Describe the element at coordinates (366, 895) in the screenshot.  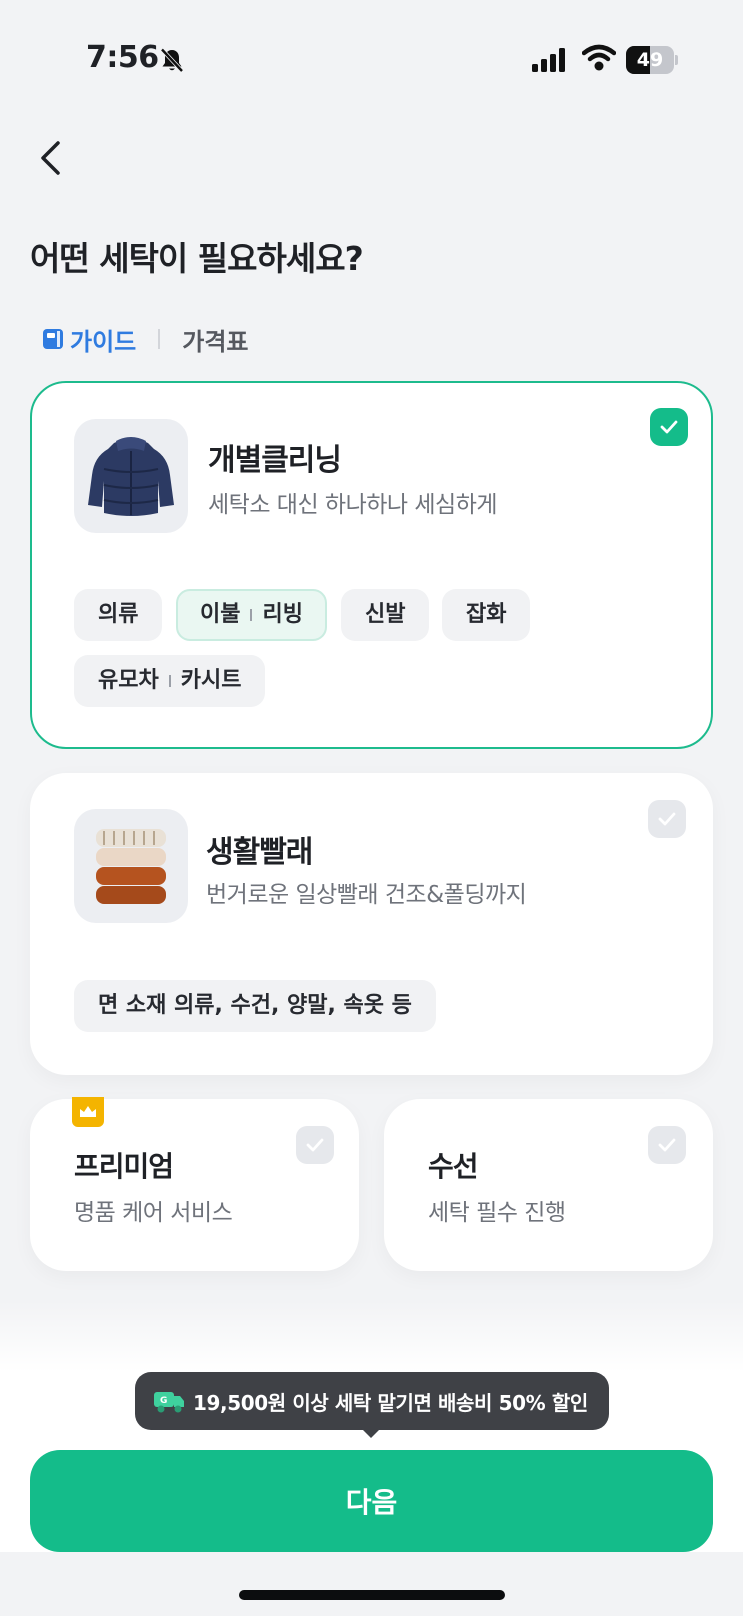
I see `service-description: 번거로운 일상빨래 건조&폴딩까지` at that location.